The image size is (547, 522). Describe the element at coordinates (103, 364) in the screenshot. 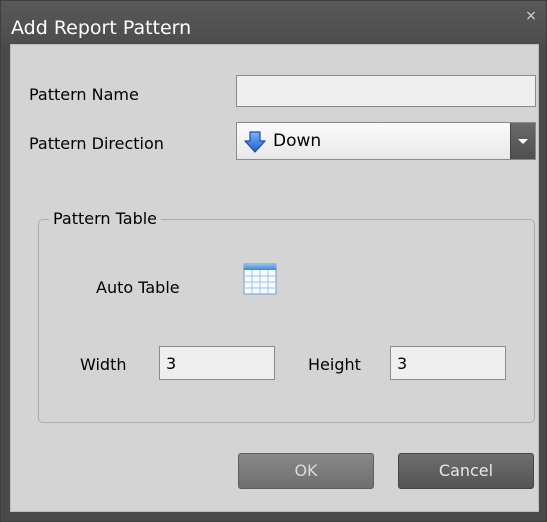

I see `width-label: Width` at that location.